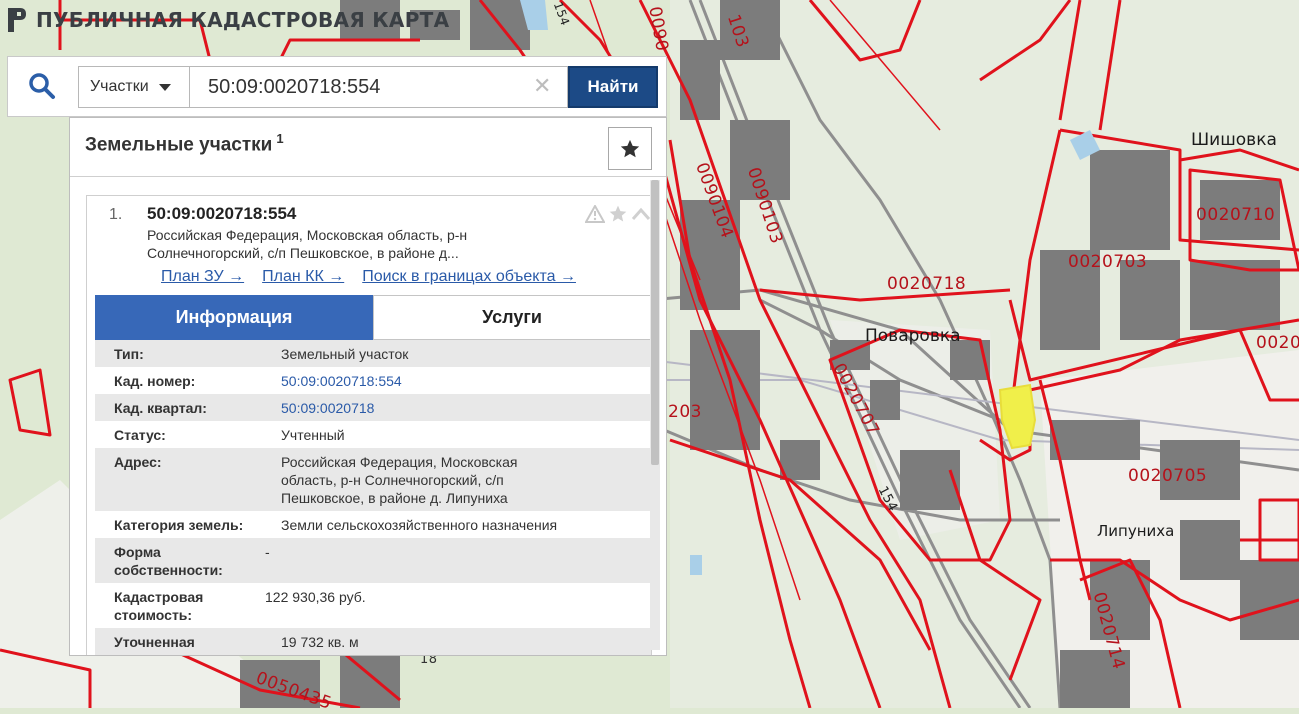 This screenshot has width=1299, height=714. Describe the element at coordinates (913, 336) in the screenshot. I see `place-label-povarovka: Поваровка` at that location.